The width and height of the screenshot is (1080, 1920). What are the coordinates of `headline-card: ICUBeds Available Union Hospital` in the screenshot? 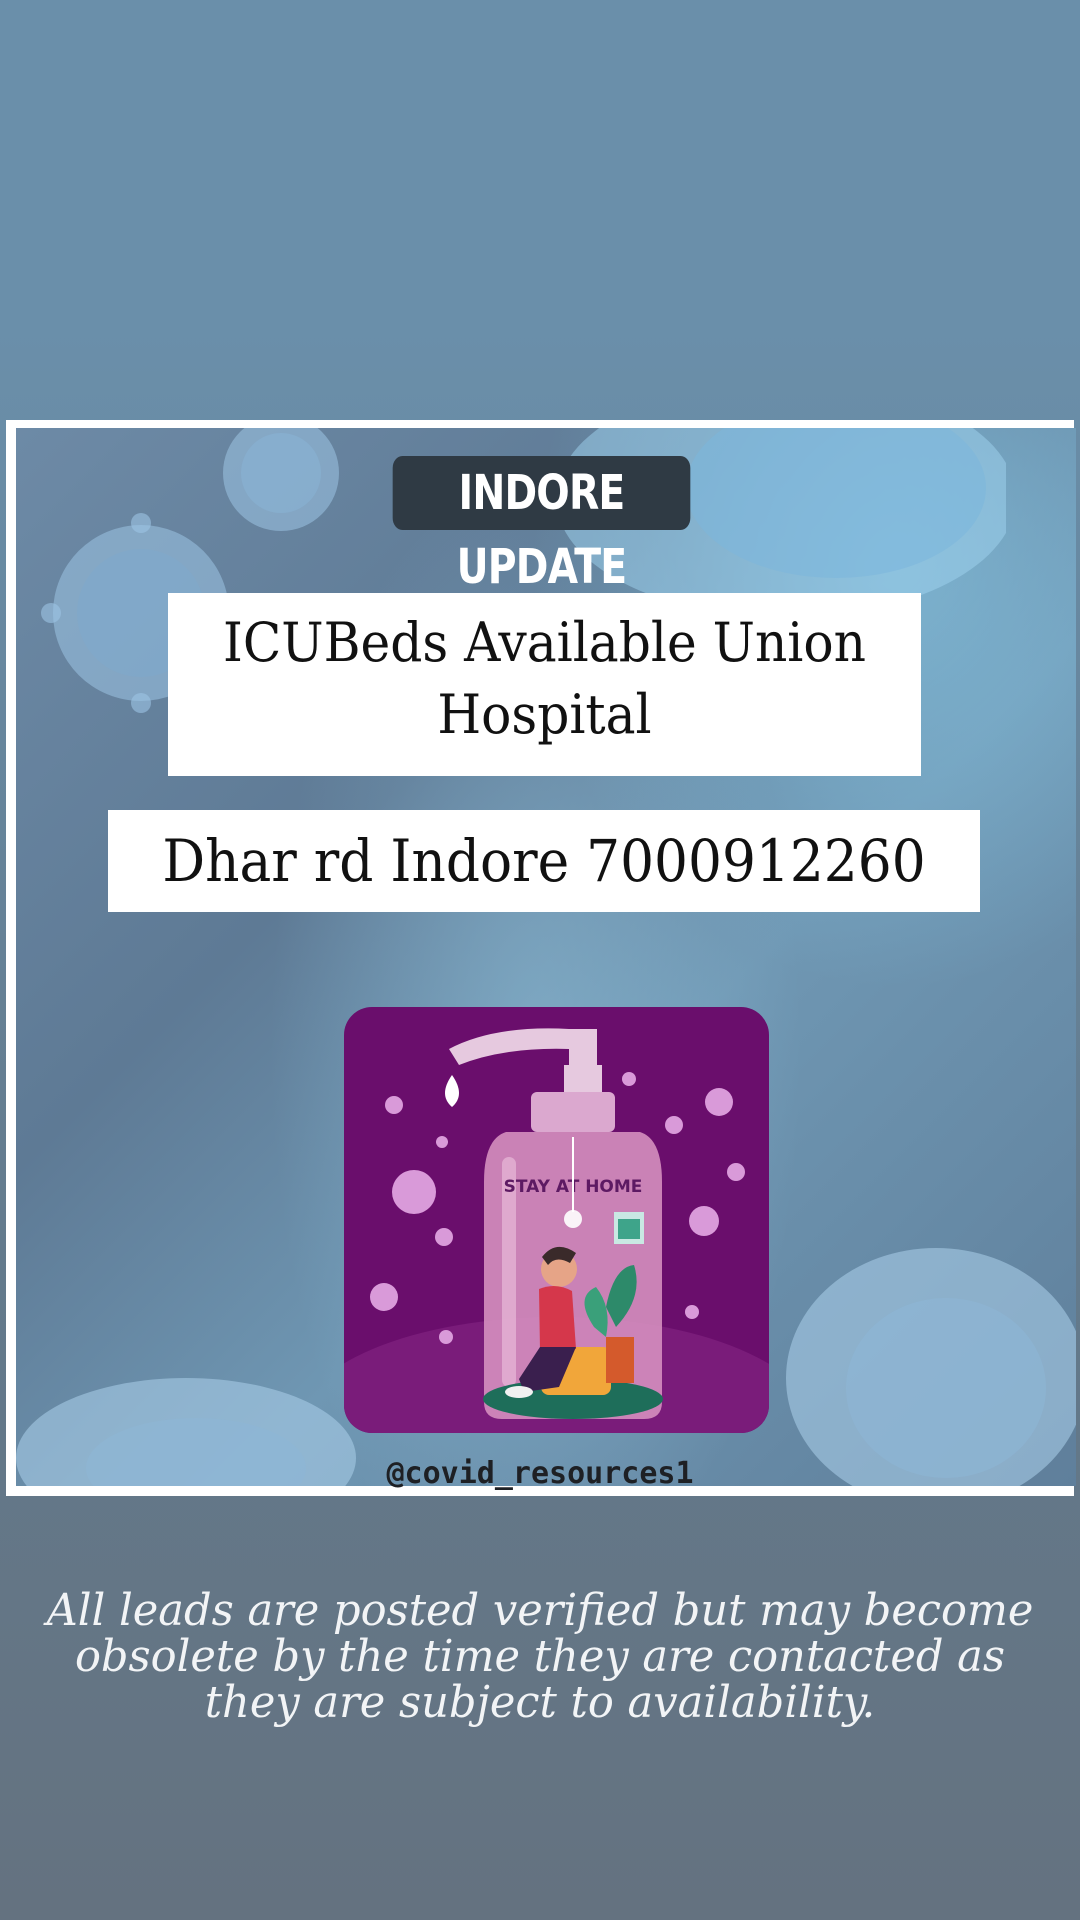 It's located at (544, 684).